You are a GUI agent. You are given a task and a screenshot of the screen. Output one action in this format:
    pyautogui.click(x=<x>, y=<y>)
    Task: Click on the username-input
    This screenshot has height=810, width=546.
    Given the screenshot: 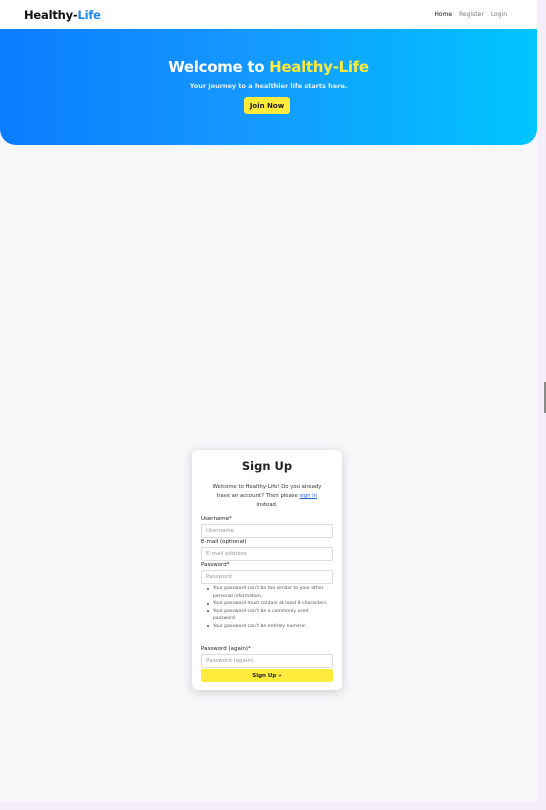 What is the action you would take?
    pyautogui.click(x=267, y=531)
    